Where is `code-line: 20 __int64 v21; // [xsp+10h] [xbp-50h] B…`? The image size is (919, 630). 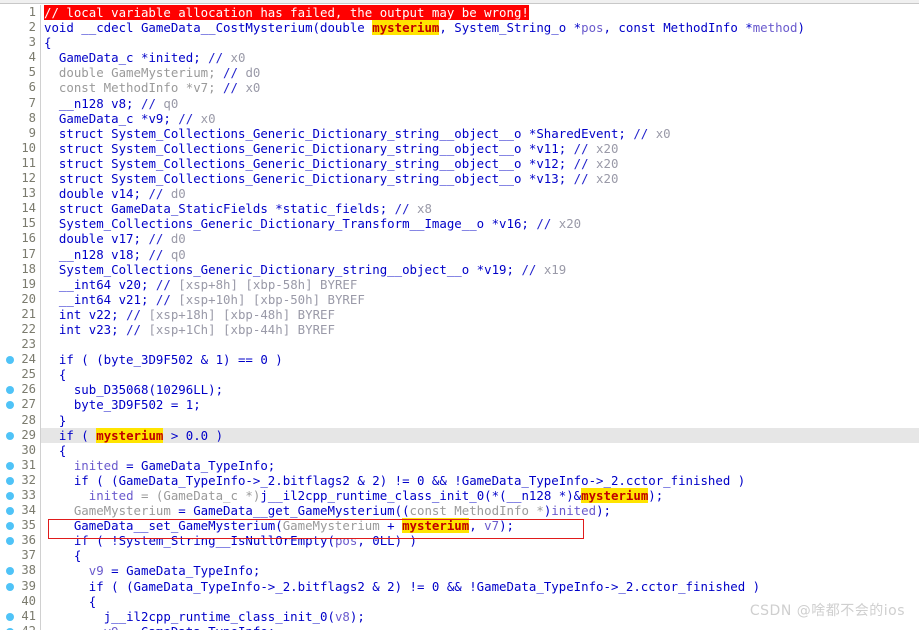
code-line: 20 __int64 v21; // [xsp+10h] [xbp-50h] B… is located at coordinates (459, 299).